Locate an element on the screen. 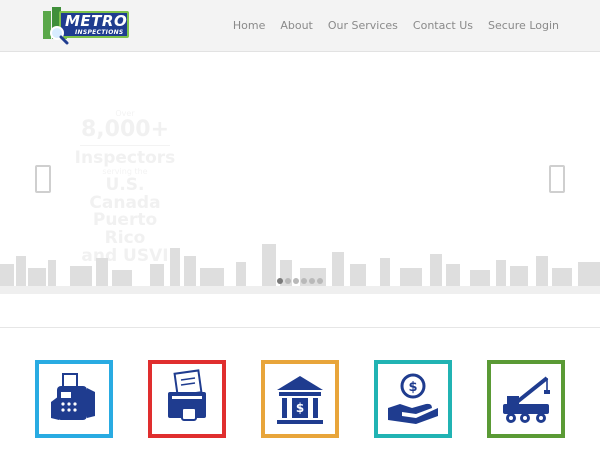  money-hand-icon: $ is located at coordinates (413, 398).